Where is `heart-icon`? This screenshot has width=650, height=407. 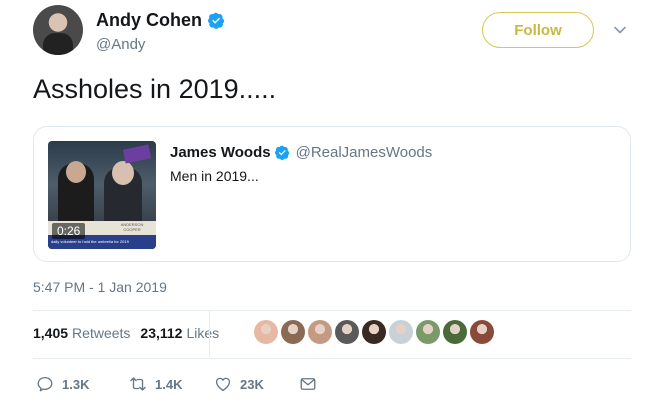 heart-icon is located at coordinates (223, 384).